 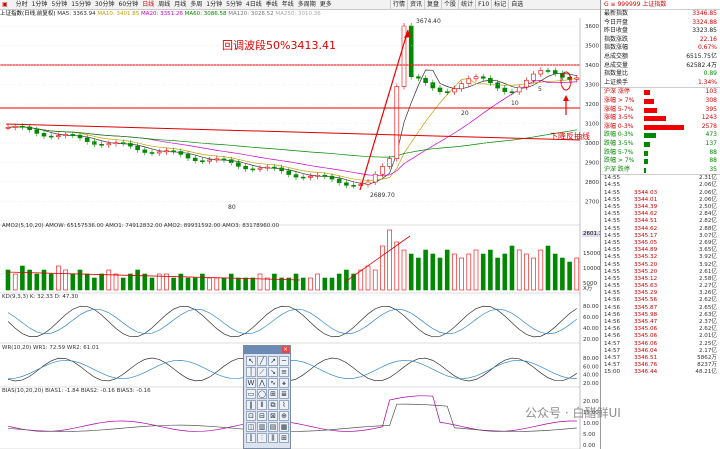 What do you see at coordinates (660, 300) in the screenshot?
I see `tick-row: 14:56 3345.56 2.62亿` at bounding box center [660, 300].